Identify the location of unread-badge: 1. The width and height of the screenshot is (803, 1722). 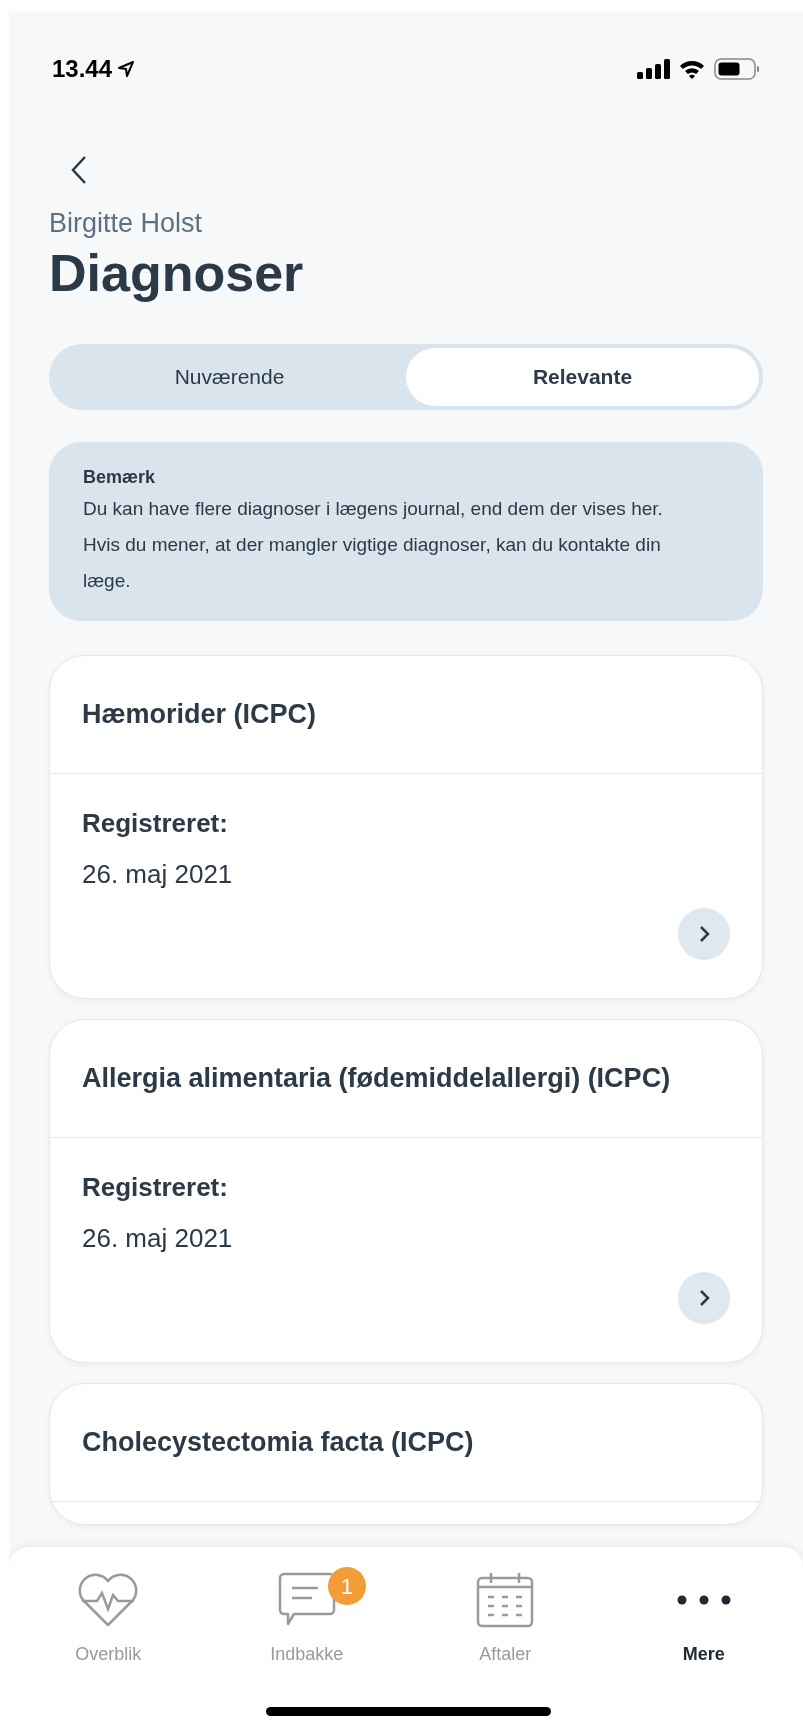
(346, 1586).